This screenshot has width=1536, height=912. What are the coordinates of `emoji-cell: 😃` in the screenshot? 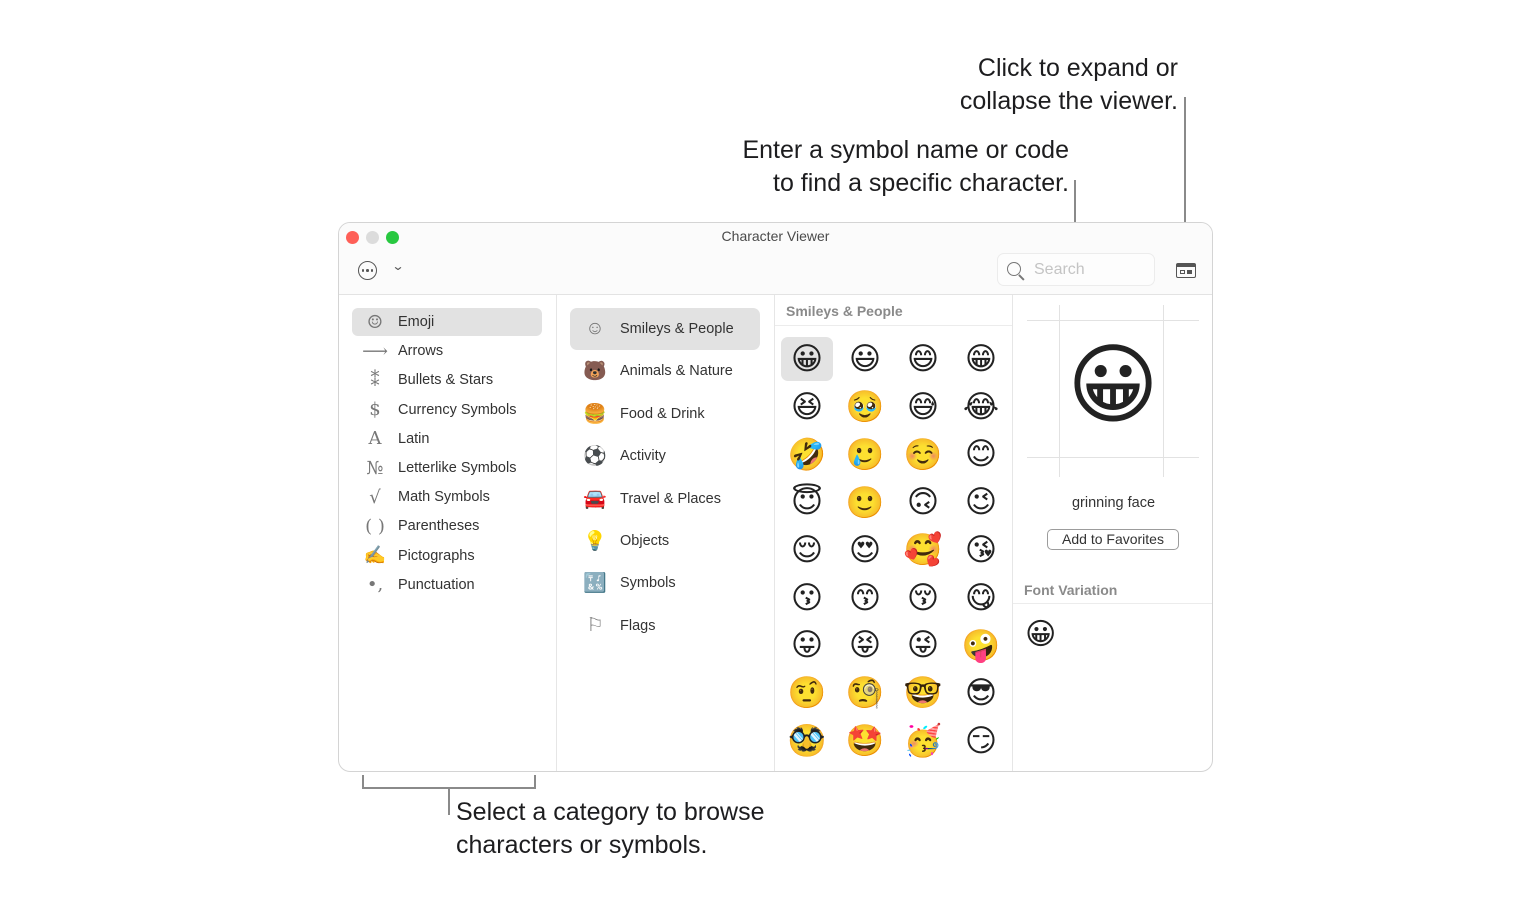 It's located at (865, 359).